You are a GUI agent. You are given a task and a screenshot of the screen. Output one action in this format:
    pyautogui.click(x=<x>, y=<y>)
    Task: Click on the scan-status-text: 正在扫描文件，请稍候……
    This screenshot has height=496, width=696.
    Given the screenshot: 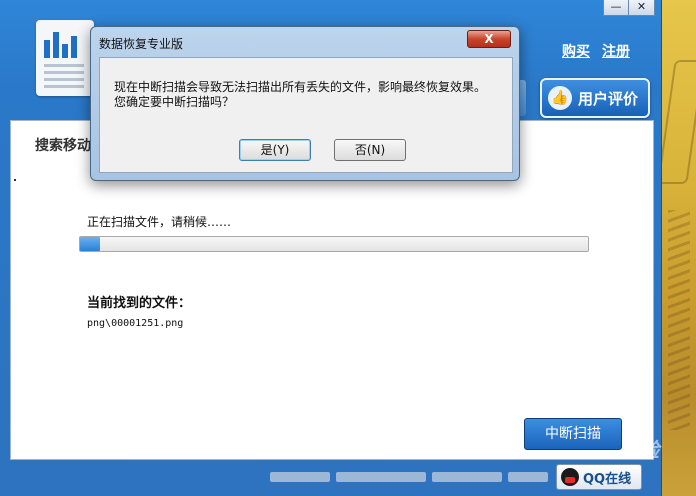 What is the action you would take?
    pyautogui.click(x=159, y=222)
    